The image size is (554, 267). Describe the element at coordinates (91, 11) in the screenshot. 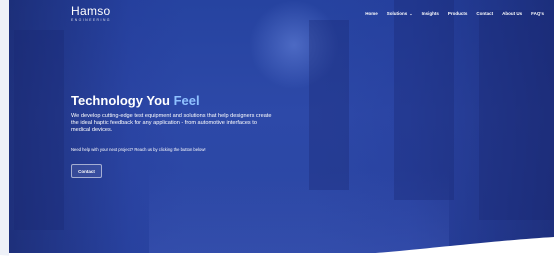

I see `logo-name: Hamso` at that location.